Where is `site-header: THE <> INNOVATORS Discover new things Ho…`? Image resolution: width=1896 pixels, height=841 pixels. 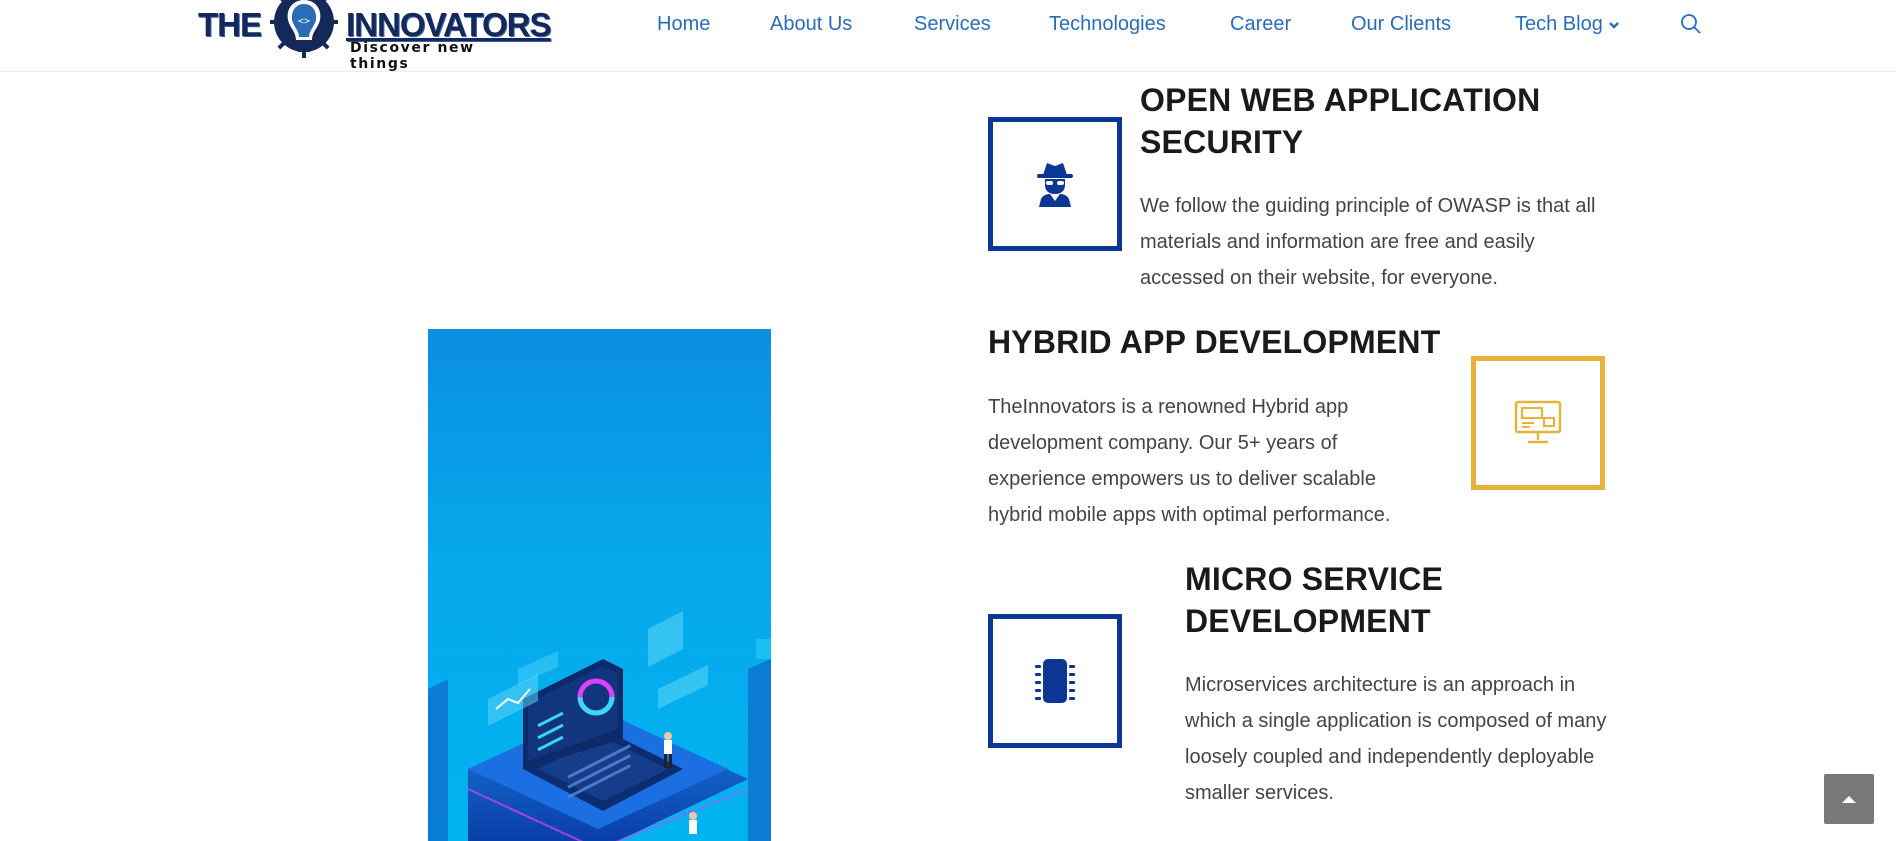
site-header: THE <> INNOVATORS Discover new things Ho… is located at coordinates (948, 36).